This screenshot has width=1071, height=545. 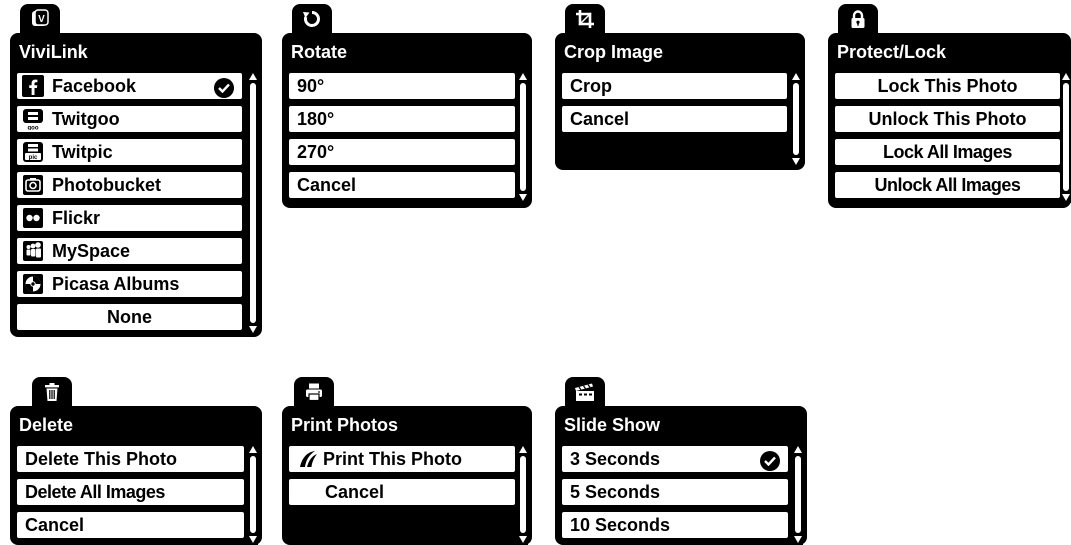 I want to click on rotate-item-180: 180°, so click(x=402, y=119).